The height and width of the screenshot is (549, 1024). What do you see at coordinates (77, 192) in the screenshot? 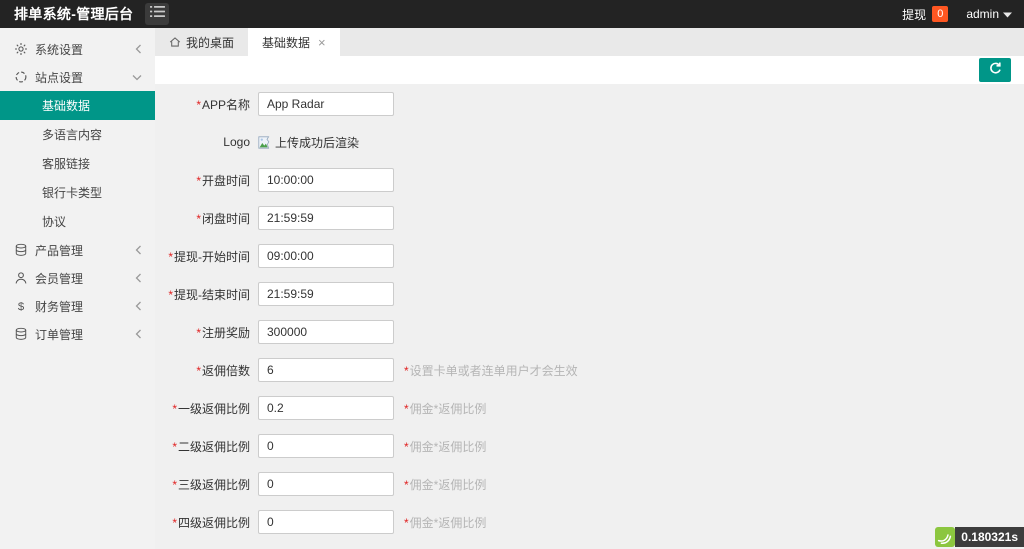
I see `sidebar-item-bank-card-type: 银行卡类型` at bounding box center [77, 192].